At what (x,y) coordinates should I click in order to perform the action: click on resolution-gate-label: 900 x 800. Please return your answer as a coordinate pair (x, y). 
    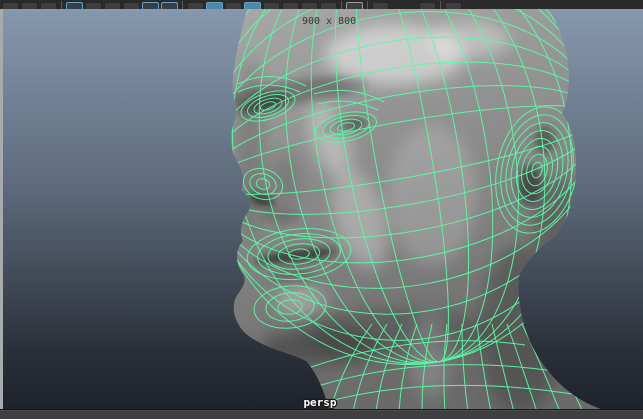
    Looking at the image, I should click on (329, 21).